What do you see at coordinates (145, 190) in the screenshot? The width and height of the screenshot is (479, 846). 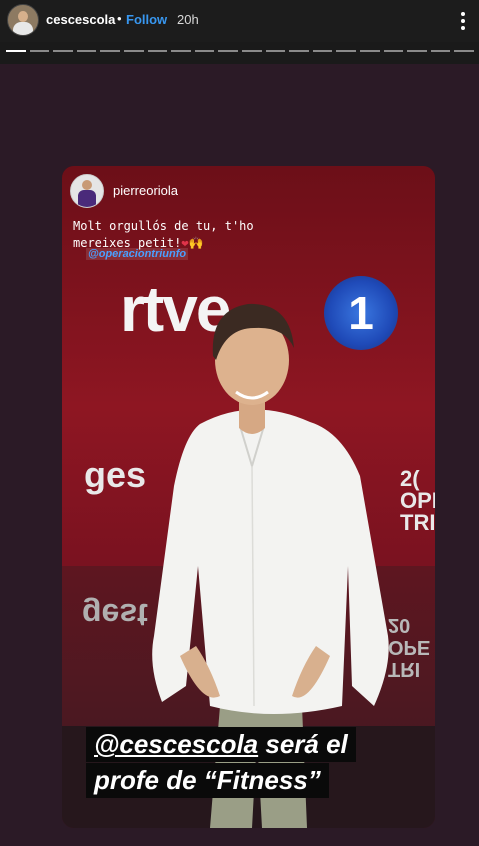 I see `repost-username: pierreoriola` at bounding box center [145, 190].